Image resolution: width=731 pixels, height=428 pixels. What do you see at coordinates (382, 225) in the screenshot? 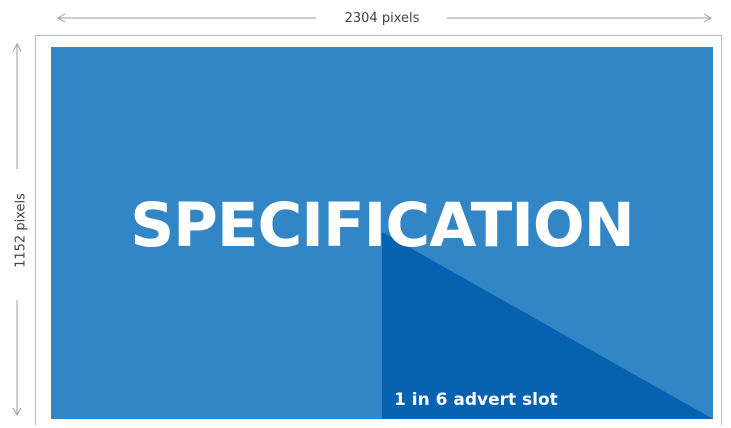
I see `specification-title: SPECIFICATION` at bounding box center [382, 225].